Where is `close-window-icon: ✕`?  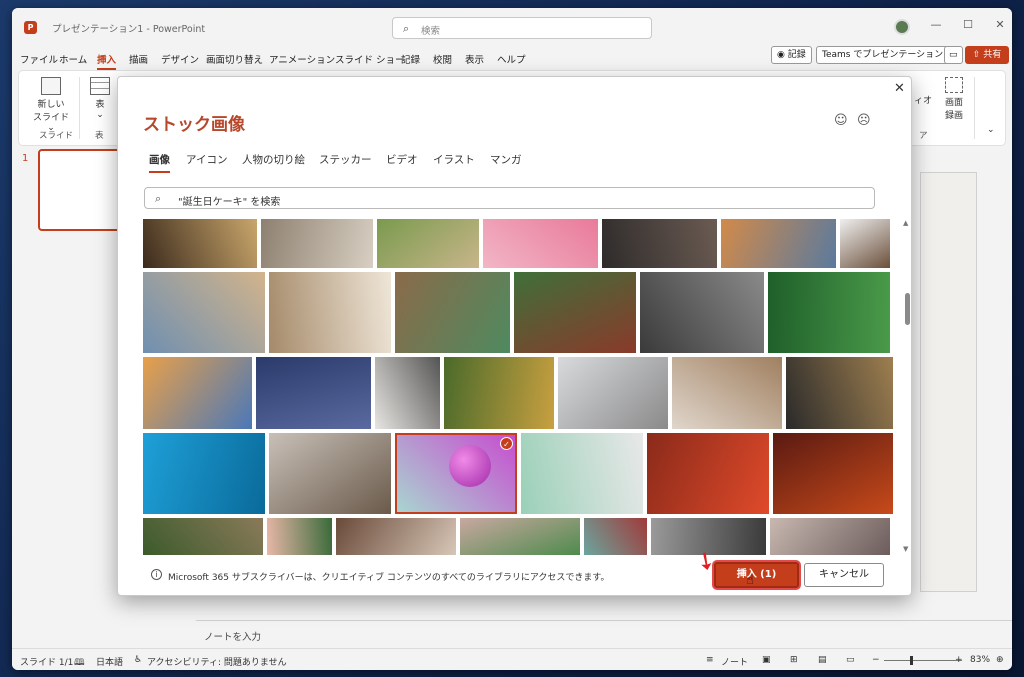 close-window-icon: ✕ is located at coordinates (1000, 24).